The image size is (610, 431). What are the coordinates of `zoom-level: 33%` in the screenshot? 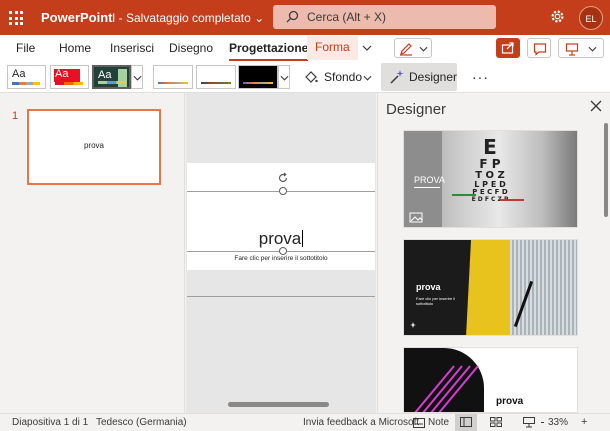 It's located at (558, 422).